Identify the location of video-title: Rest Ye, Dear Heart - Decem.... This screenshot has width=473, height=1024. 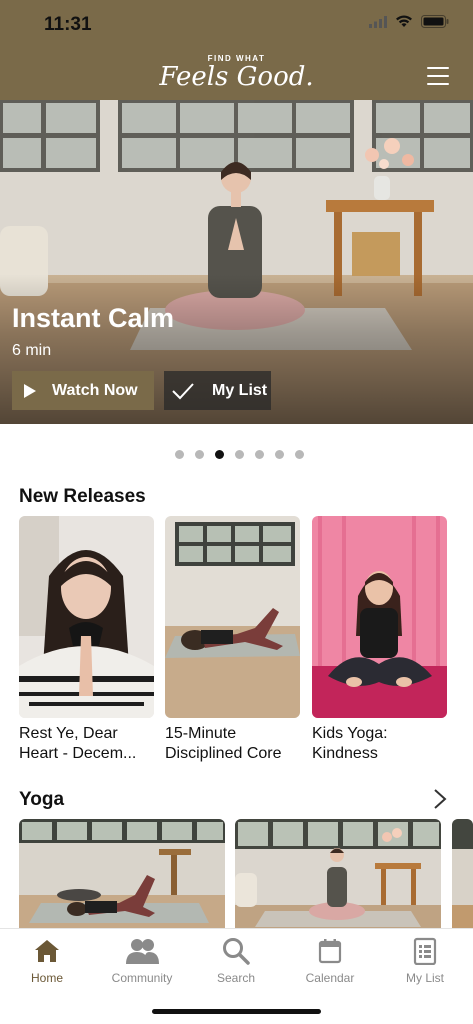
(86, 744).